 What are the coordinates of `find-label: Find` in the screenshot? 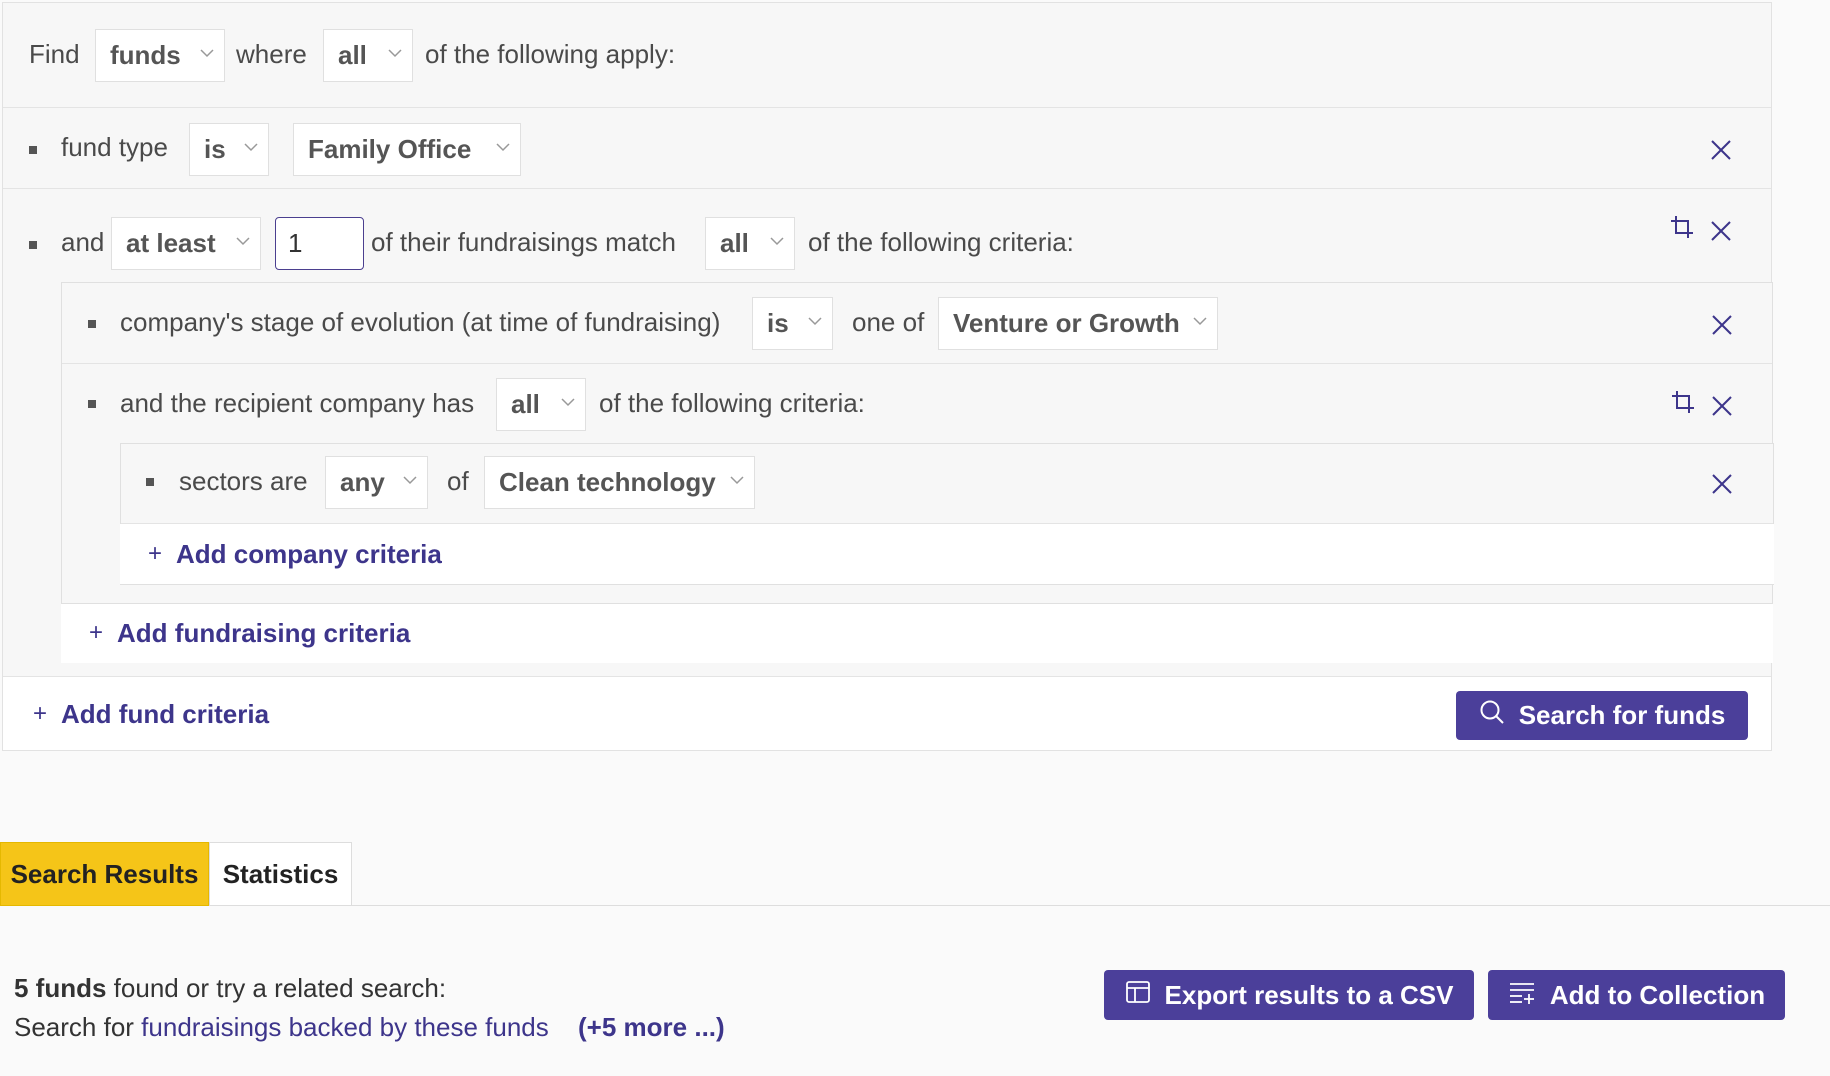 It's located at (54, 54).